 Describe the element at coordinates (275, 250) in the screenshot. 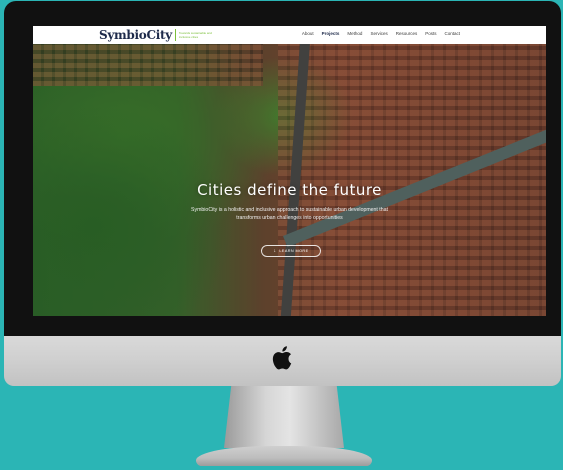

I see `arrow-down-icon: ↓` at that location.